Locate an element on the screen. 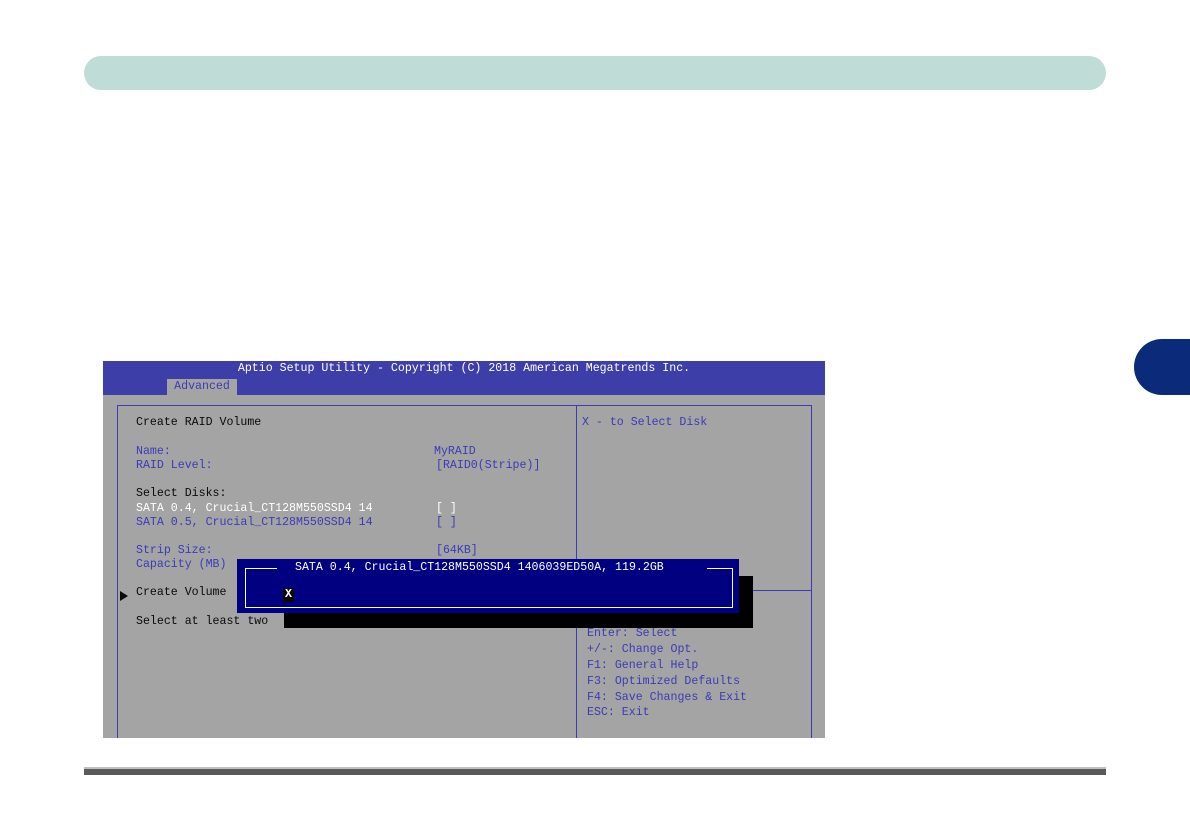 The width and height of the screenshot is (1190, 838). selection-arrow-icon is located at coordinates (124, 596).